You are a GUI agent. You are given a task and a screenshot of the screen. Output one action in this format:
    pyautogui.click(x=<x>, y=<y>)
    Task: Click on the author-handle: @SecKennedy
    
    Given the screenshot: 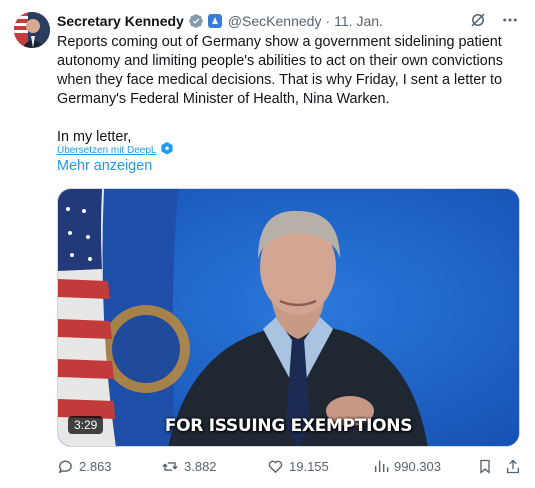 What is the action you would take?
    pyautogui.click(x=275, y=21)
    